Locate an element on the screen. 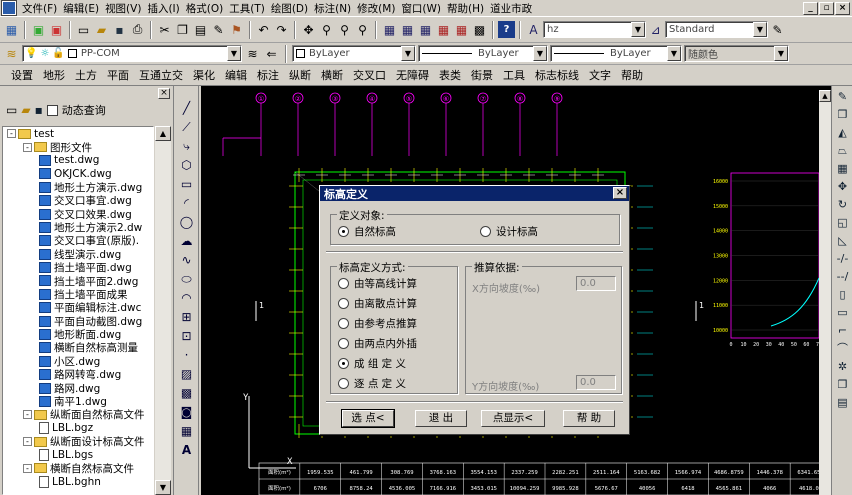 The width and height of the screenshot is (852, 495). make-current-icon: ≋ is located at coordinates (252, 53).